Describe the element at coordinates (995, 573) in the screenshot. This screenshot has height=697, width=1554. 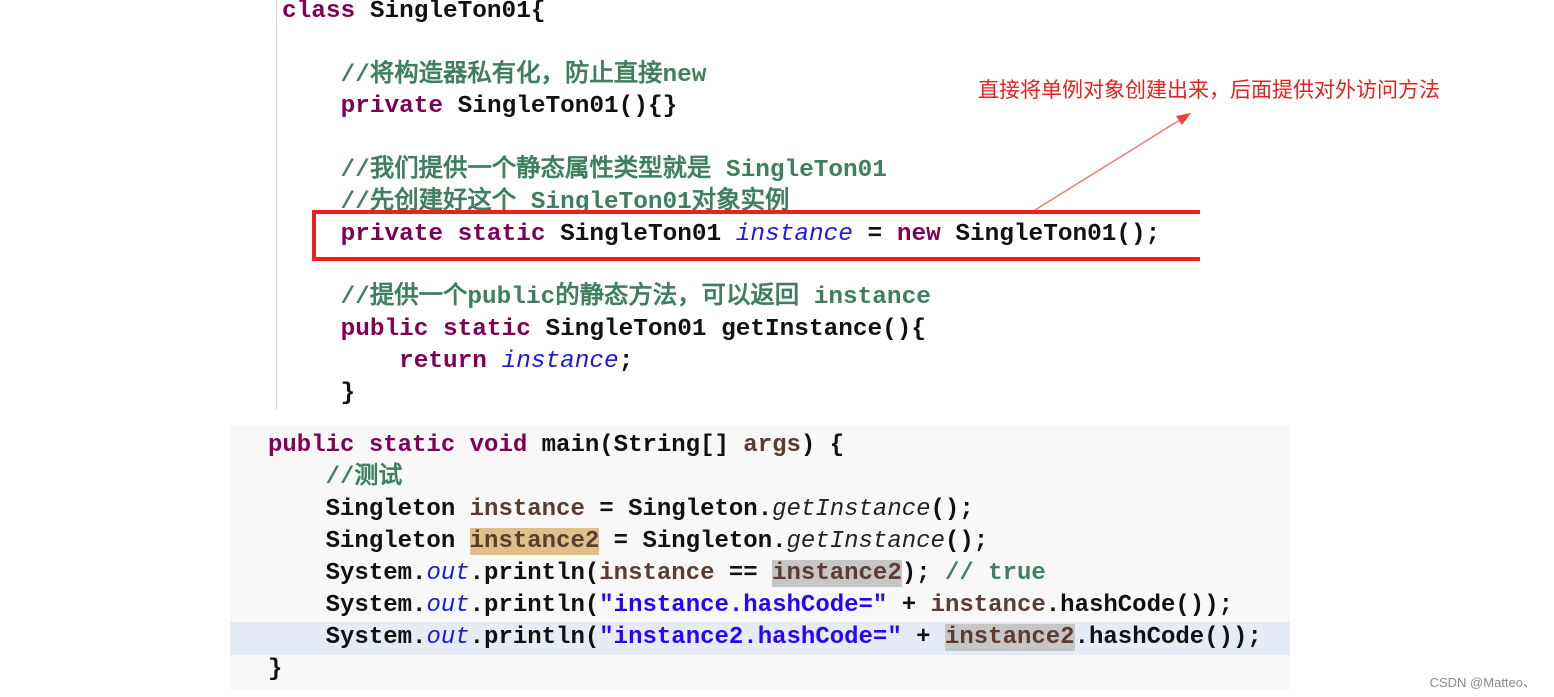
I see `code-token: // true` at that location.